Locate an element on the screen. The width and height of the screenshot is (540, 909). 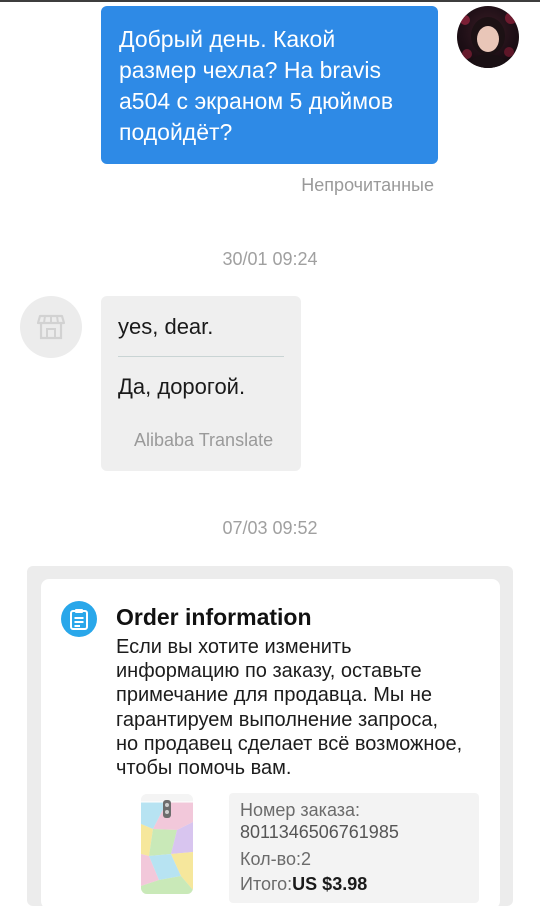
message-timestamp: 30/01 09:24 is located at coordinates (270, 259).